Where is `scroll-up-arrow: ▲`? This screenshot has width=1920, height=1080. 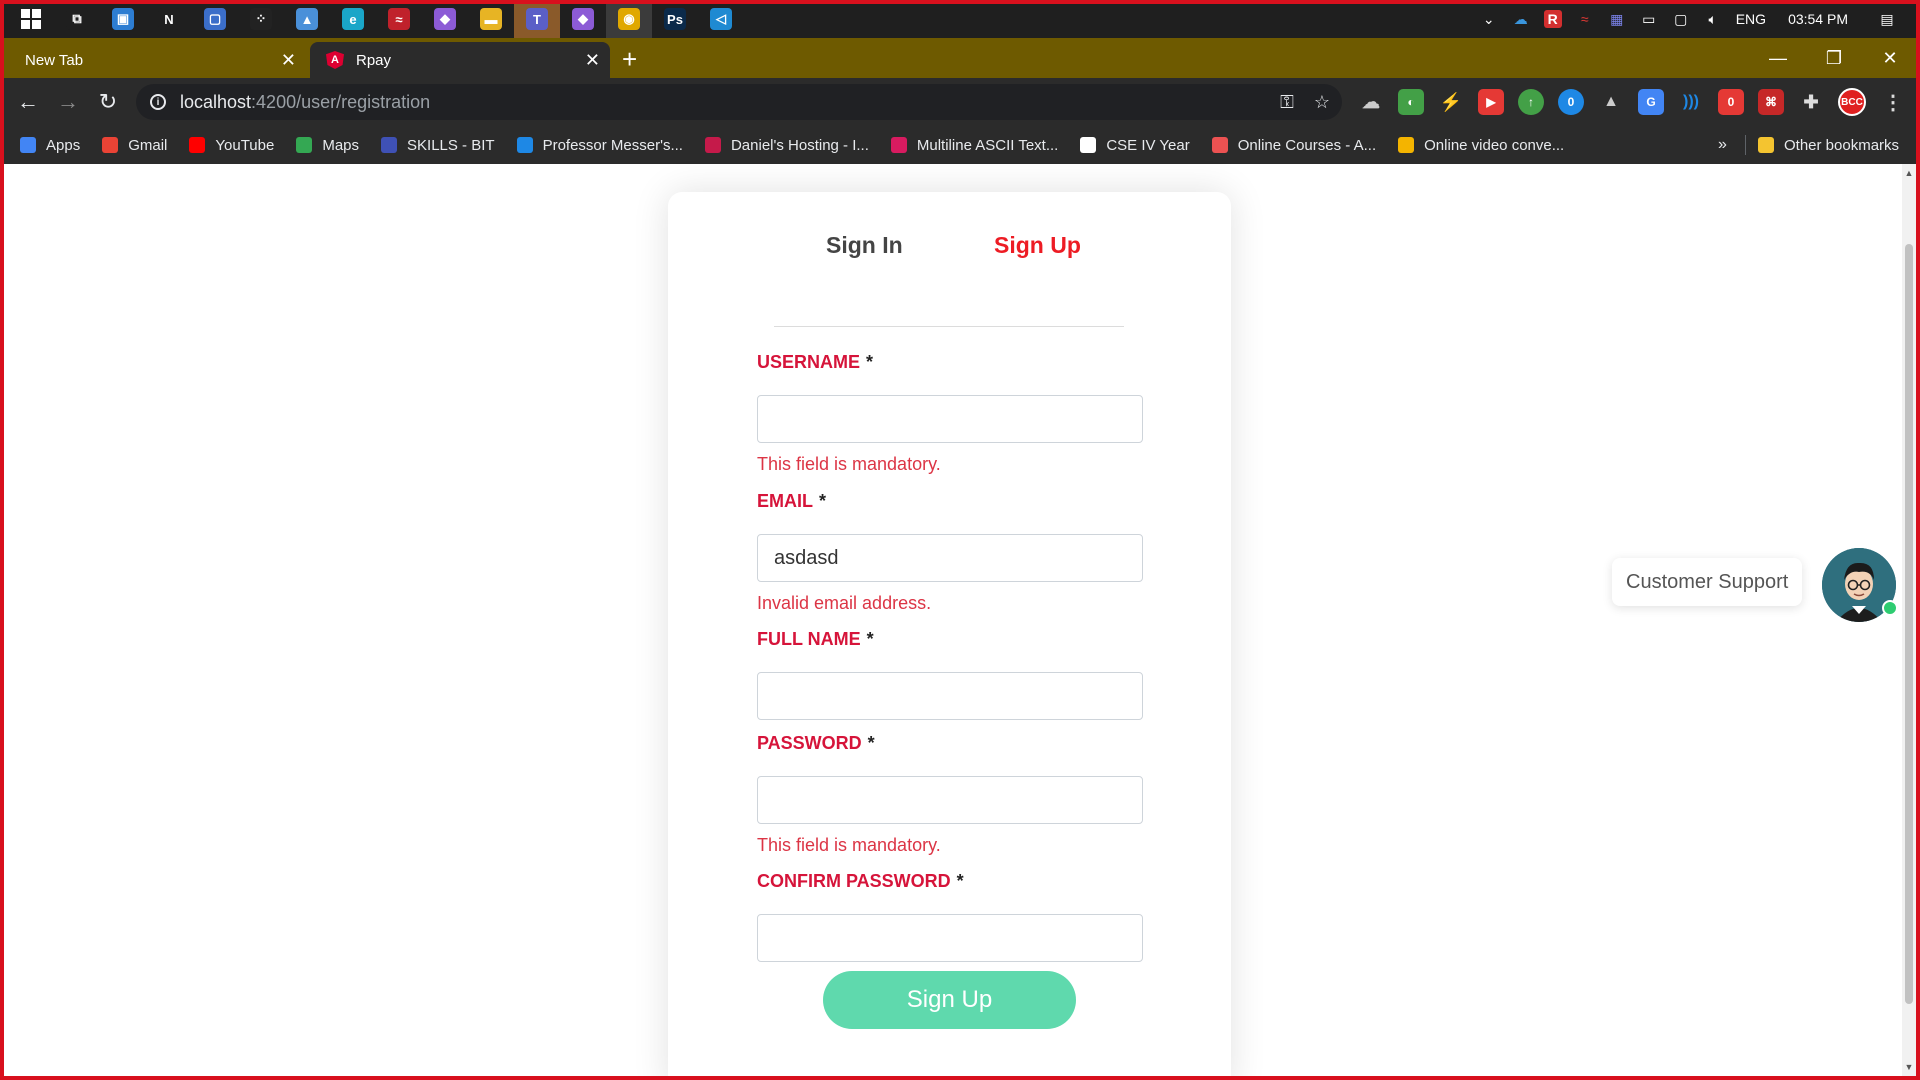 scroll-up-arrow: ▲ is located at coordinates (1909, 173).